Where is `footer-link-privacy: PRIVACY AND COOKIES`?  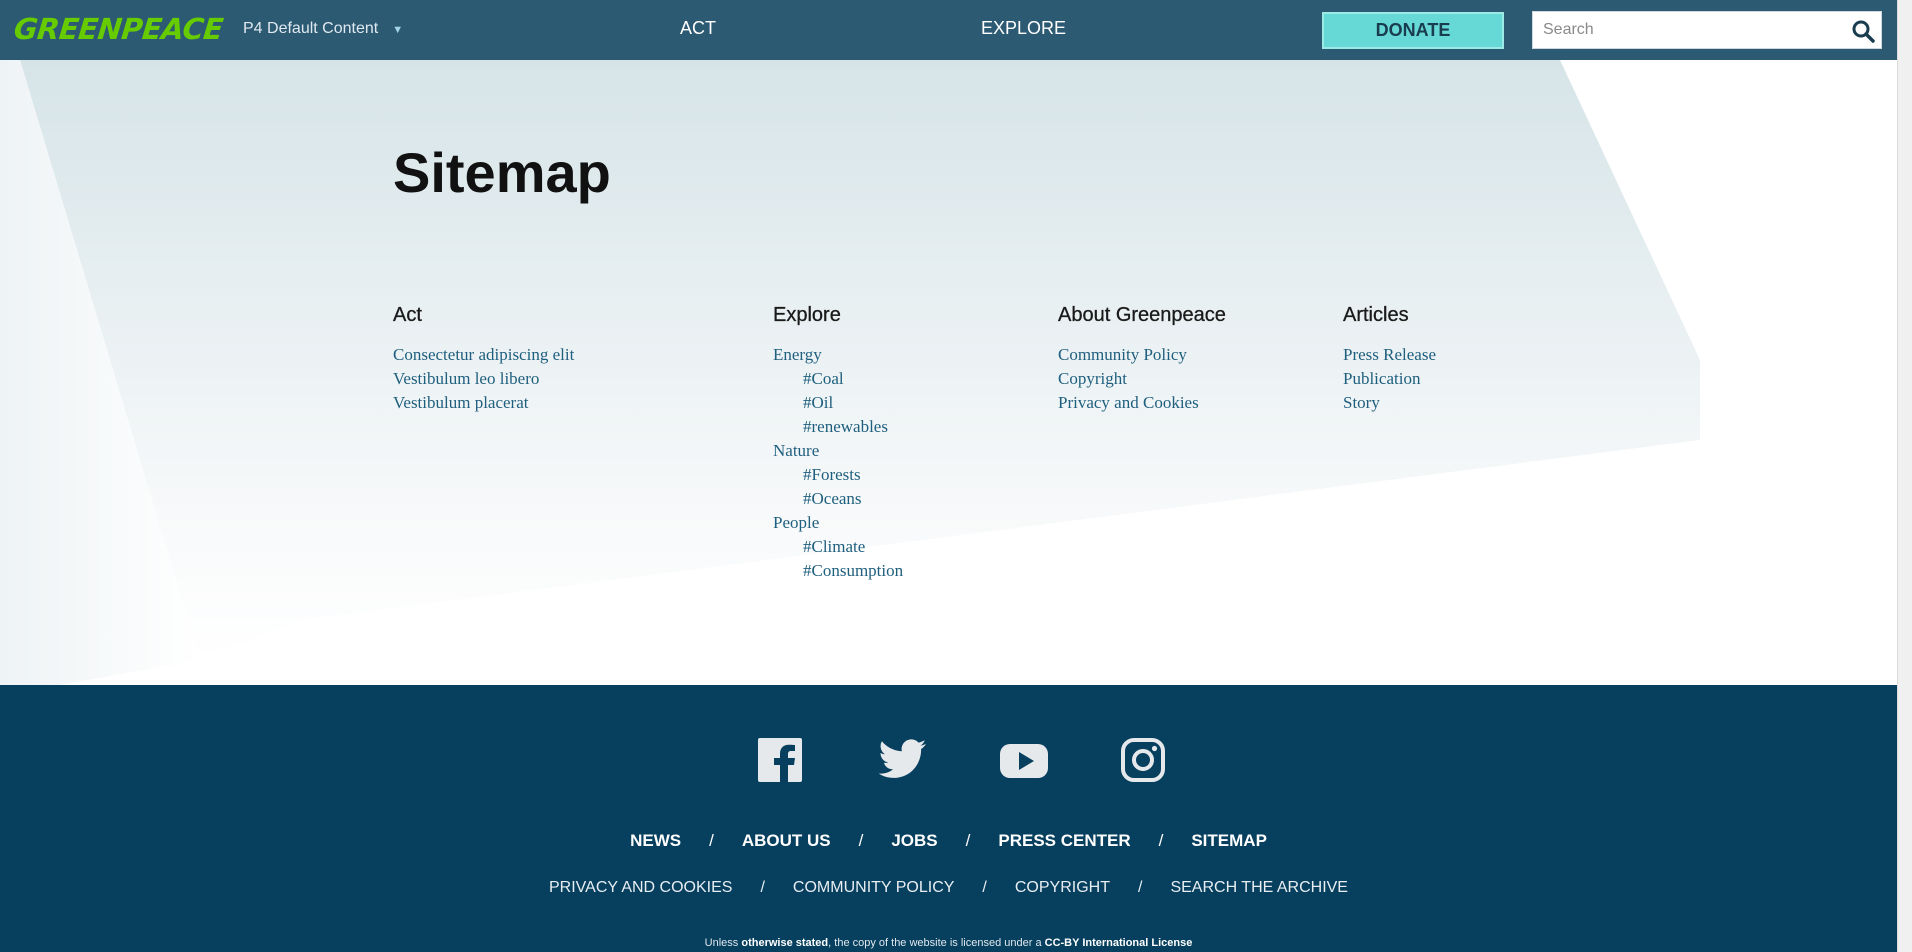
footer-link-privacy: PRIVACY AND COOKIES is located at coordinates (640, 888).